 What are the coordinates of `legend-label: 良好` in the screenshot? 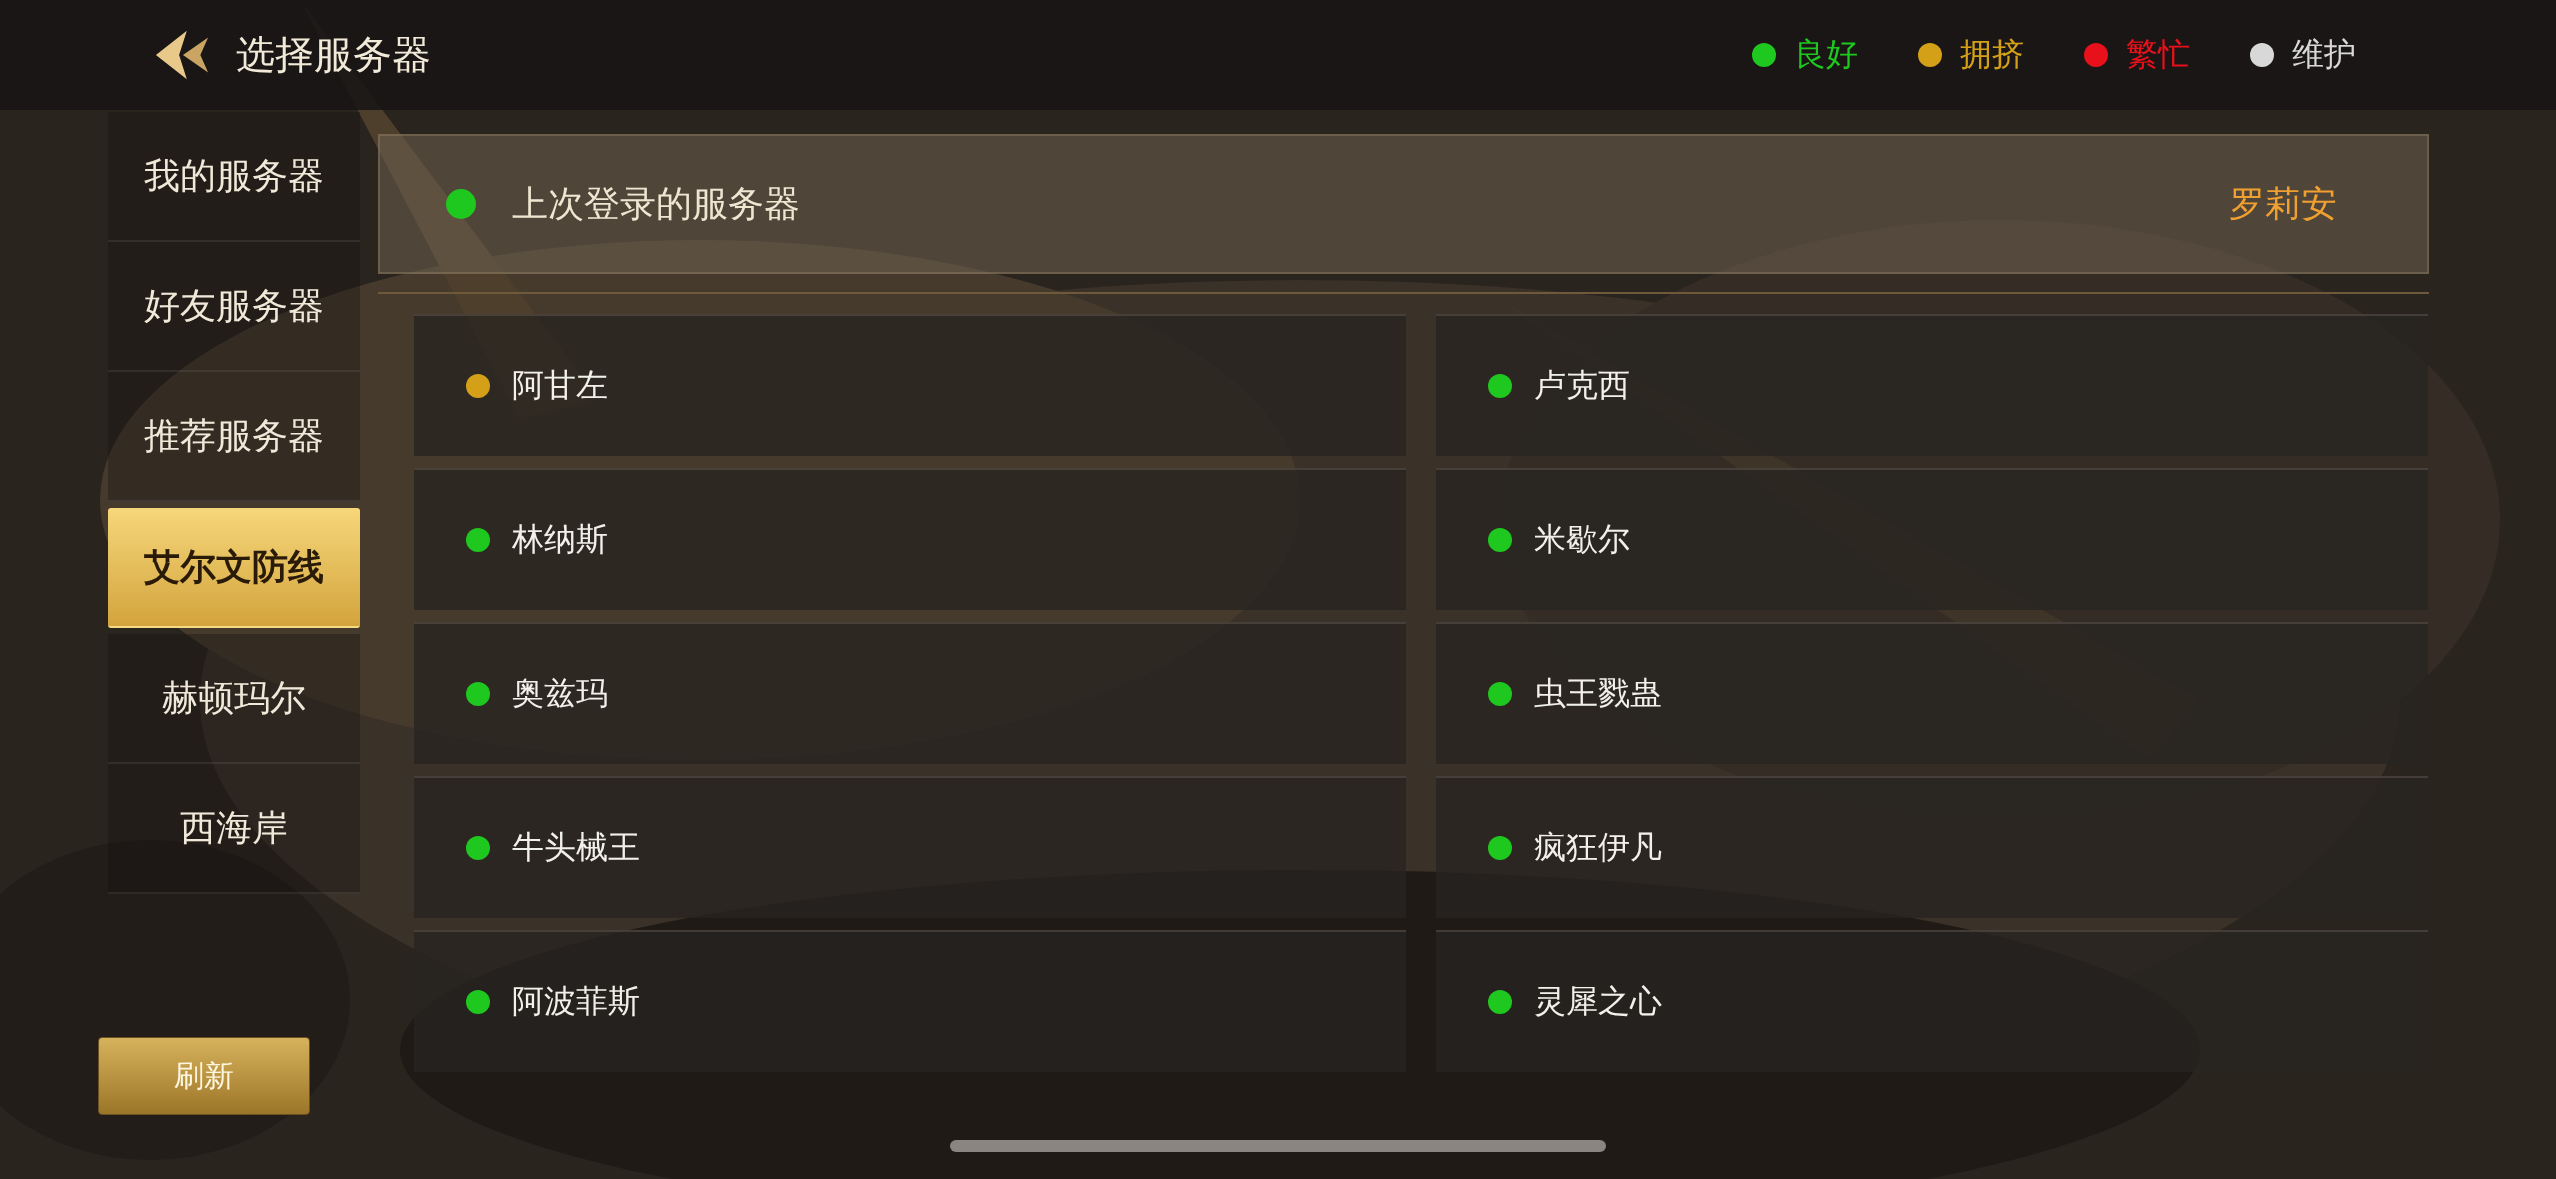 It's located at (1826, 54).